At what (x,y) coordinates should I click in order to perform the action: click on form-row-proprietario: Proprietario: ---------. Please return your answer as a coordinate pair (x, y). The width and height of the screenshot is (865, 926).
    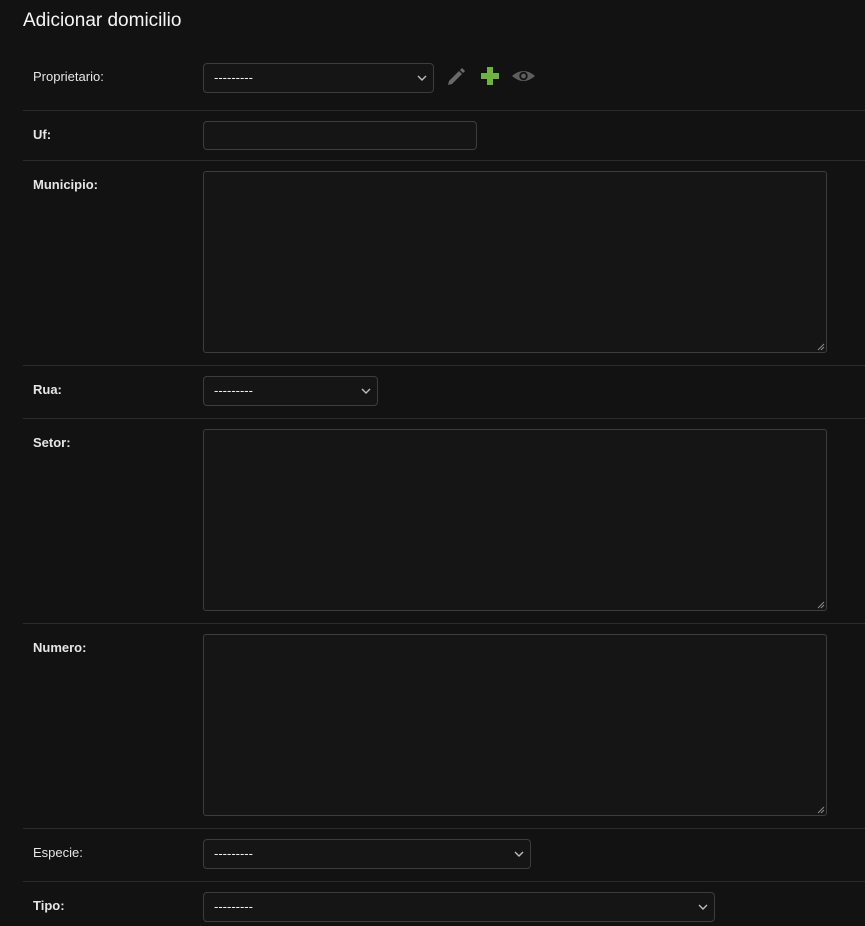
    Looking at the image, I should click on (444, 83).